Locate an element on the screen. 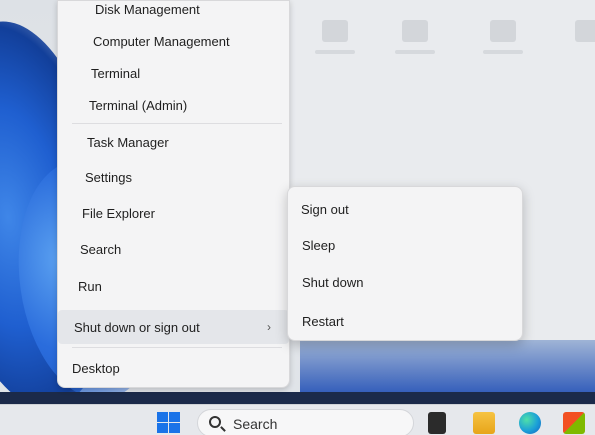 The image size is (595, 435). taskbar: Search is located at coordinates (297, 419).